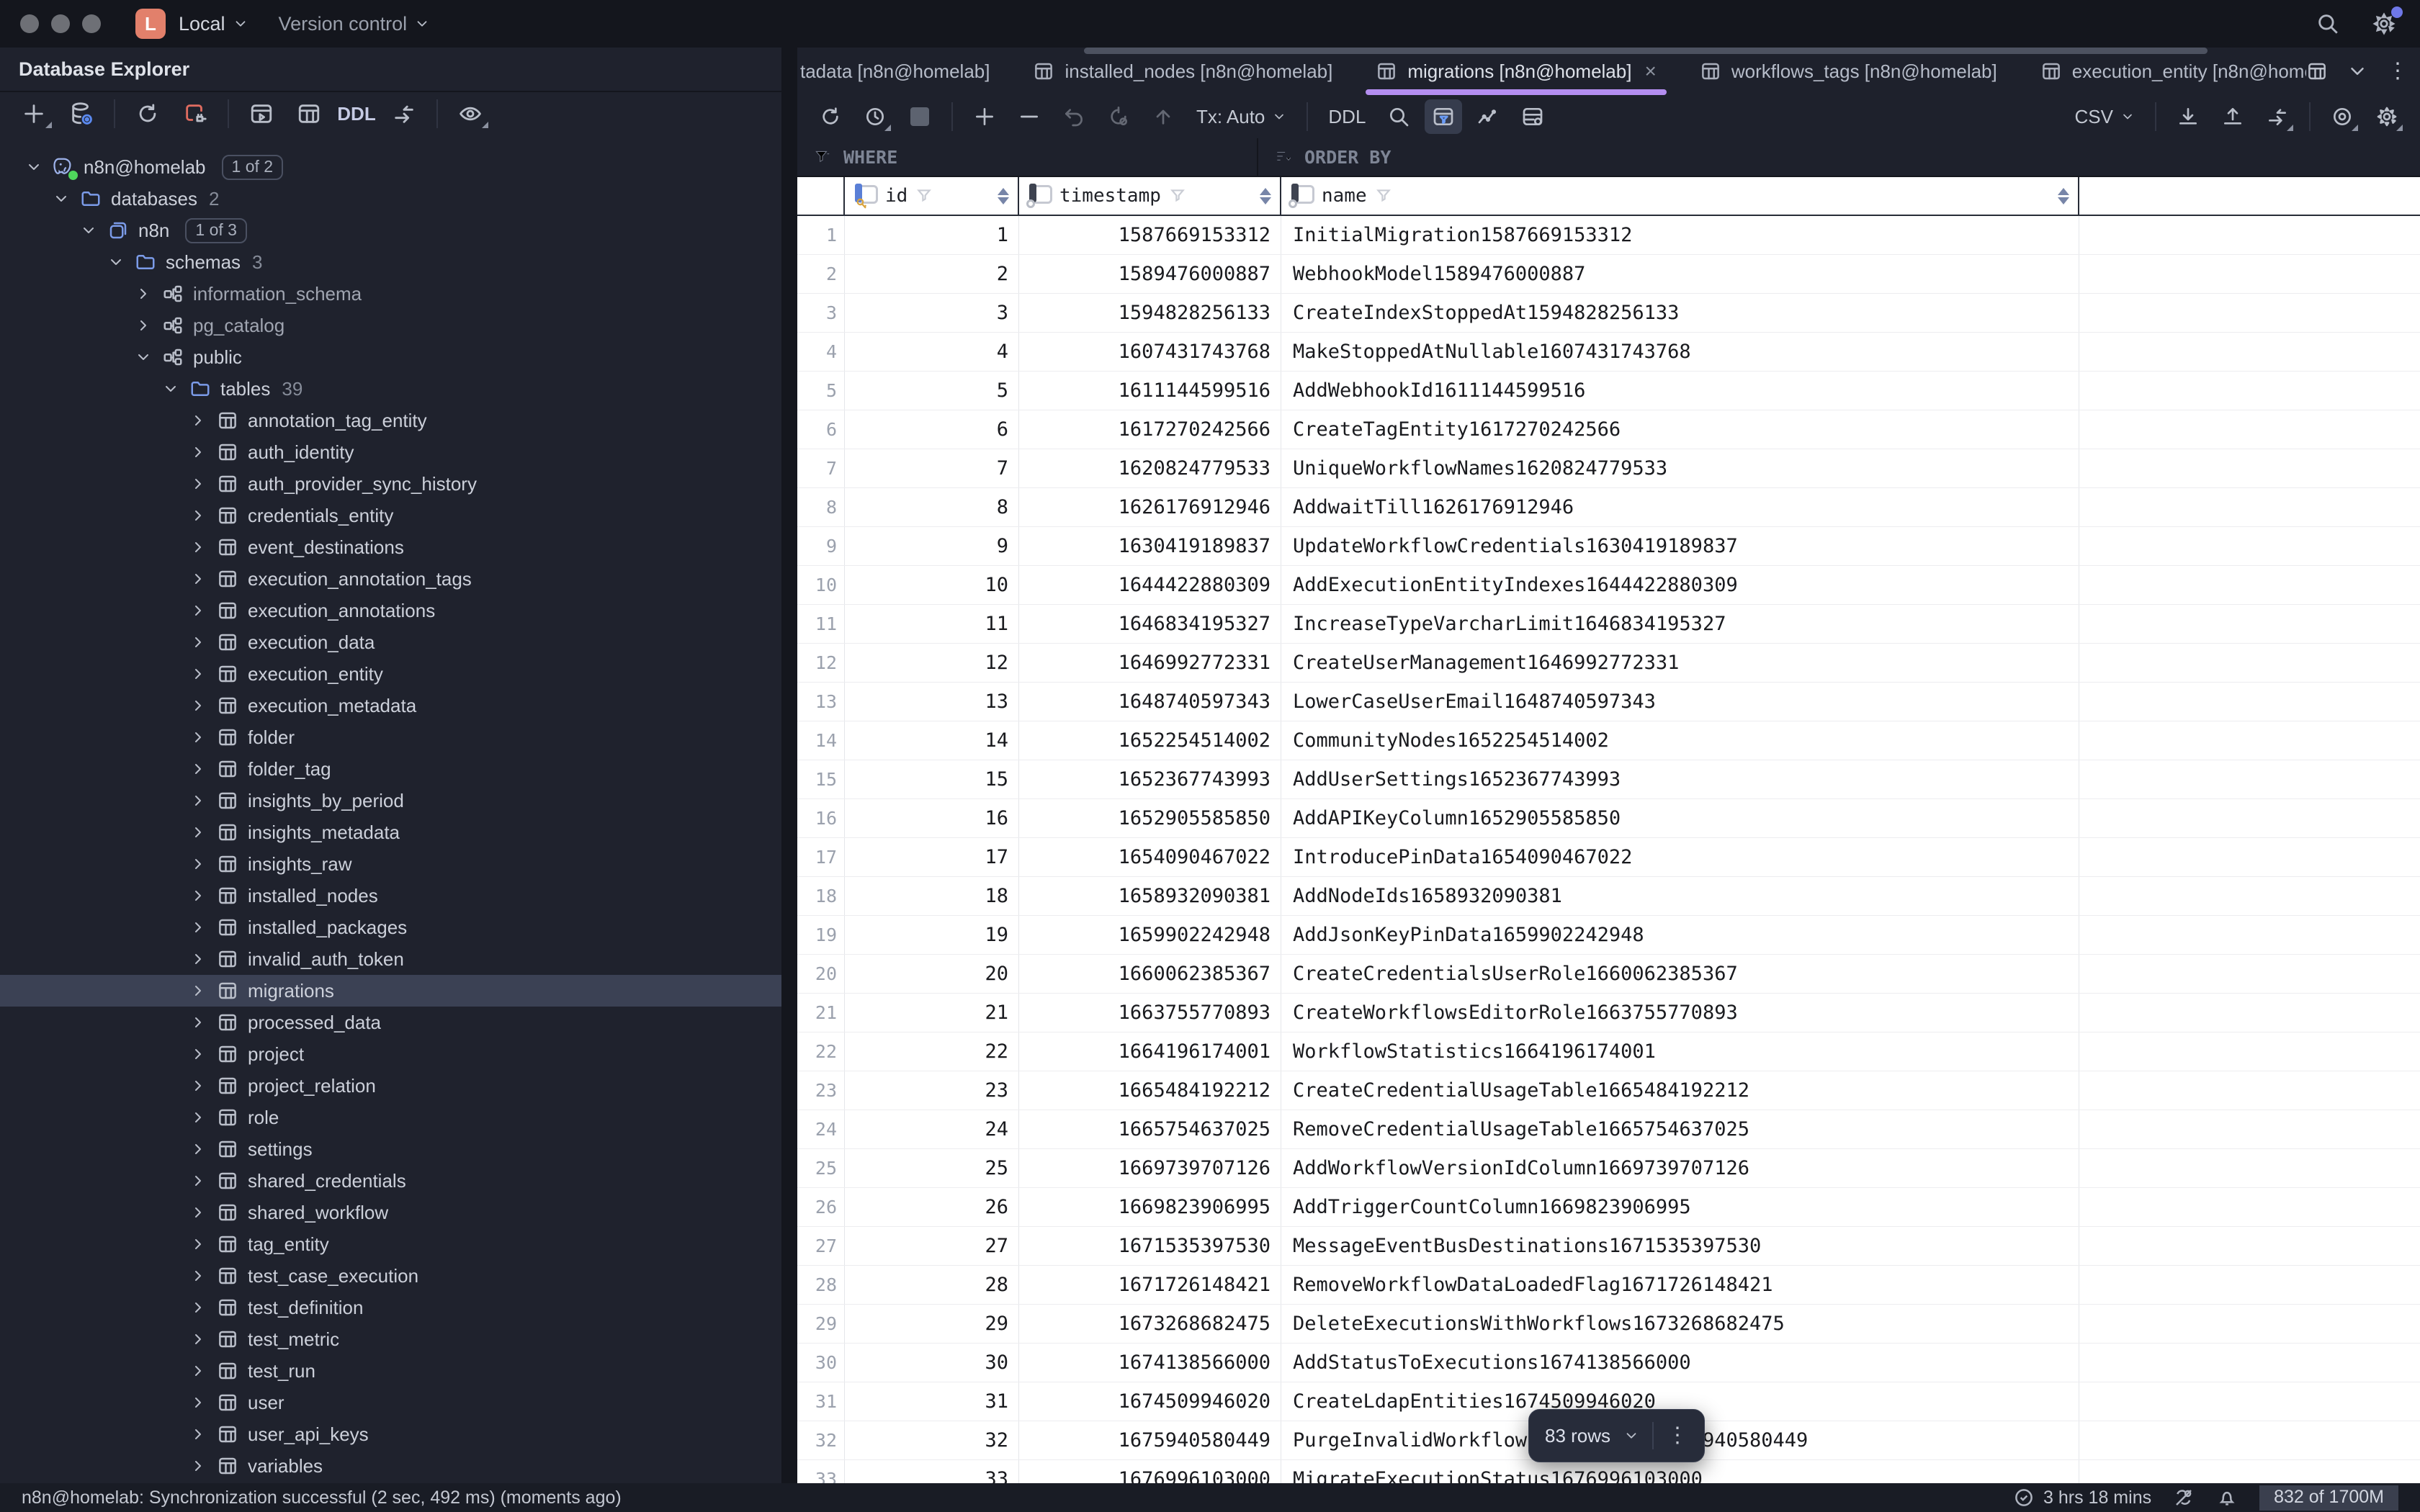 This screenshot has width=2420, height=1512. Describe the element at coordinates (195, 113) in the screenshot. I see `disconnect-button` at that location.